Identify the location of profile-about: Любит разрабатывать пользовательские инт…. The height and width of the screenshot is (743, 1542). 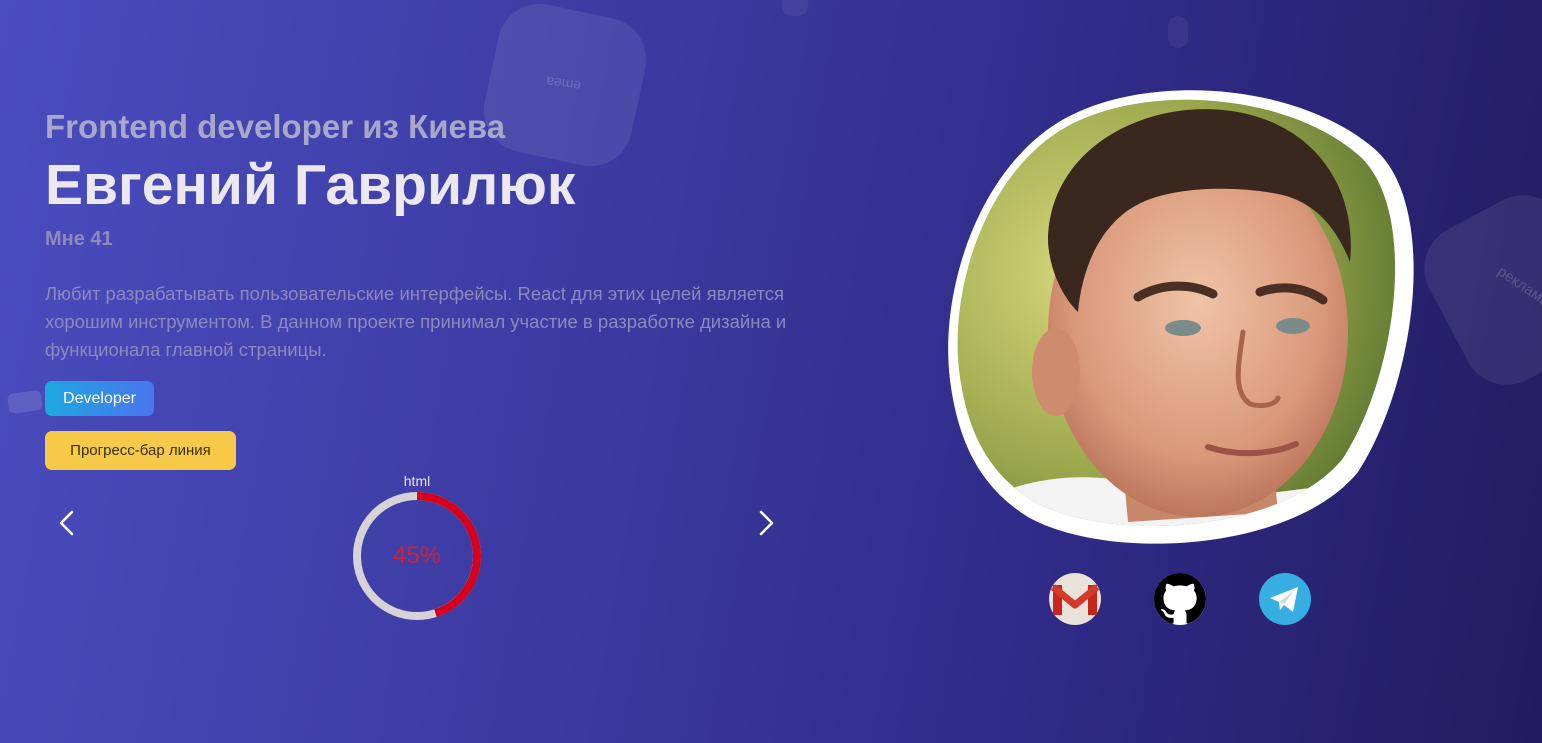
(416, 321).